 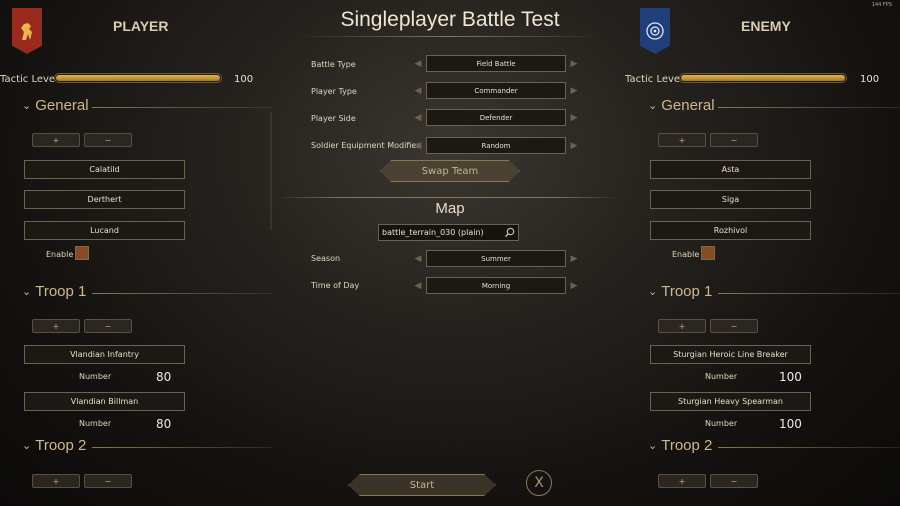 I want to click on enemy-general-3: Rozhivol, so click(x=730, y=230).